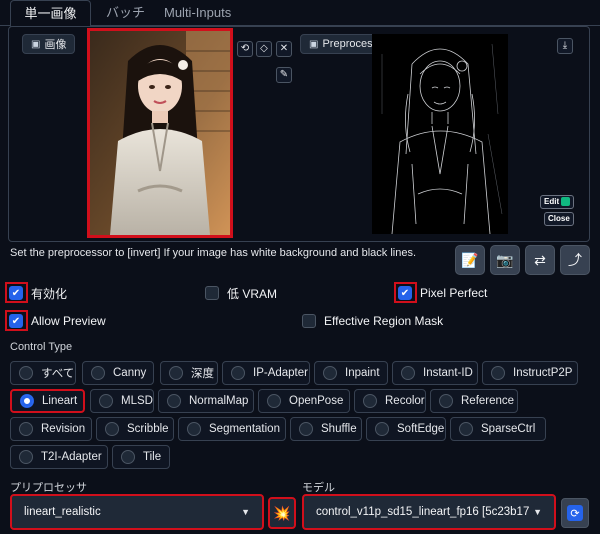 This screenshot has height=534, width=600. I want to click on refresh-models-button: ⟳, so click(575, 513).